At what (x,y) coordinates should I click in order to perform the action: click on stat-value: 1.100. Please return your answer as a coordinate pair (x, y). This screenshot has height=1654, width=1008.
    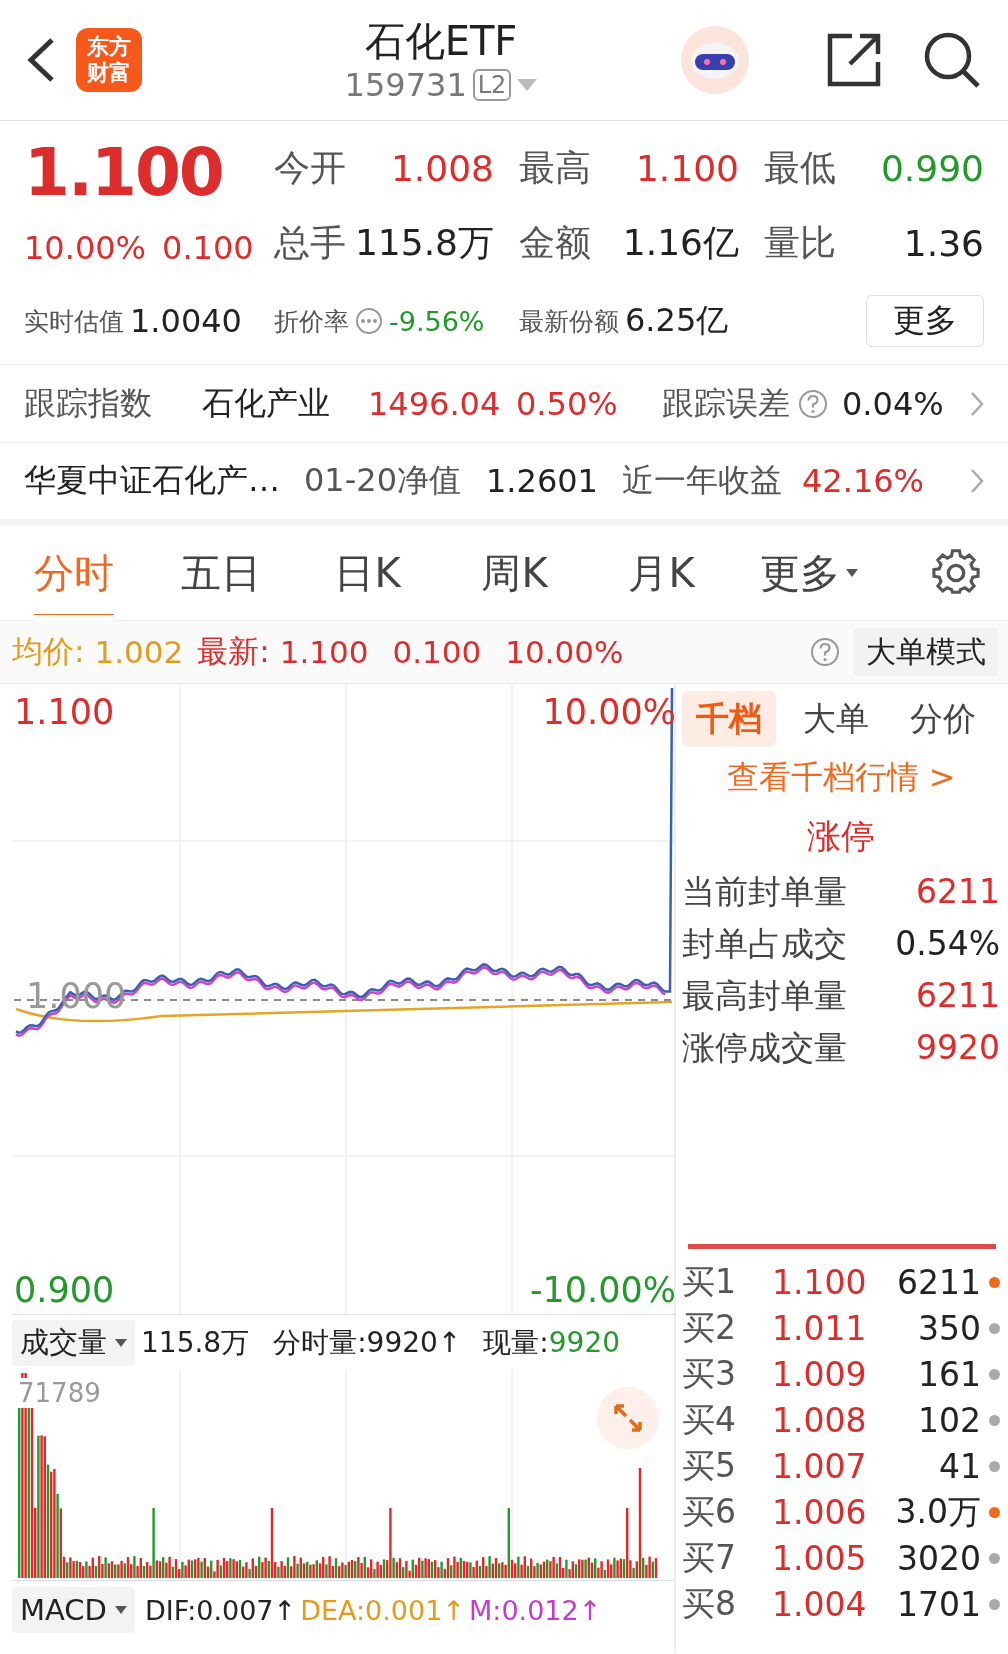
    Looking at the image, I should click on (687, 168).